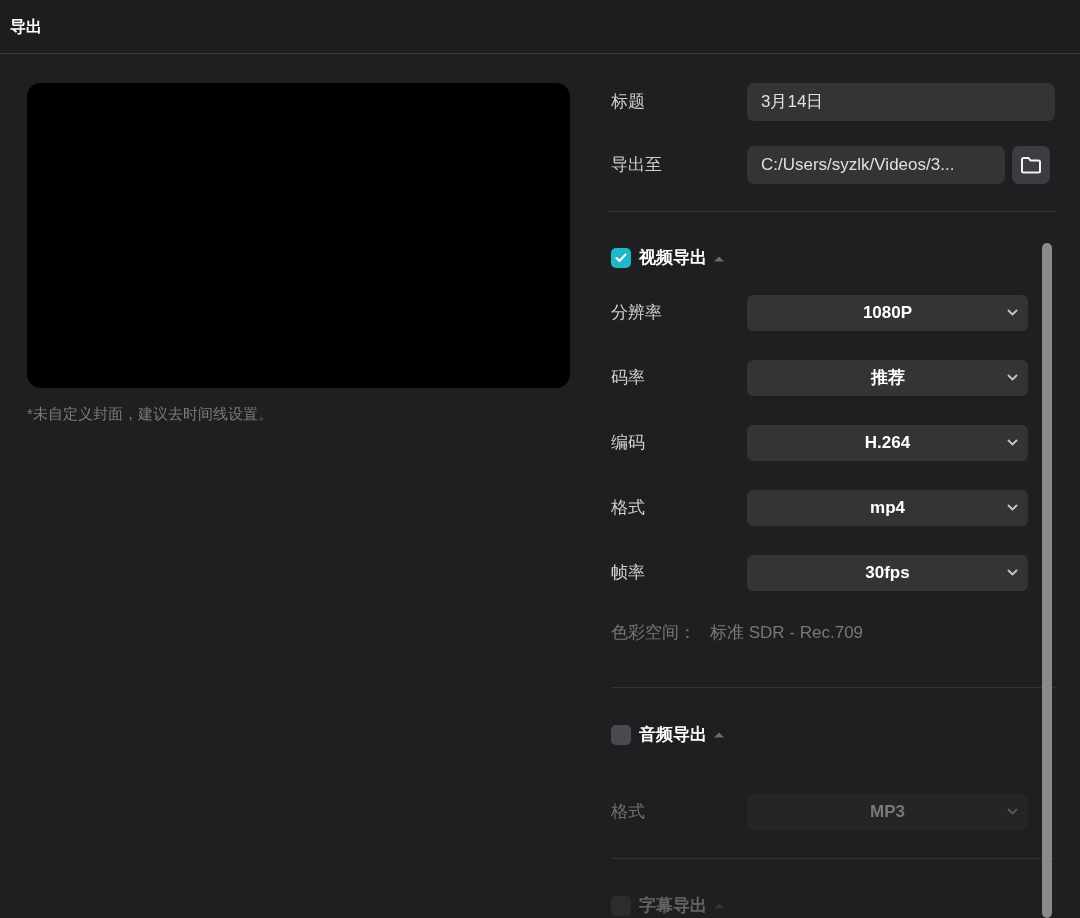 Image resolution: width=1080 pixels, height=918 pixels. I want to click on section-title: 音频导出, so click(673, 734).